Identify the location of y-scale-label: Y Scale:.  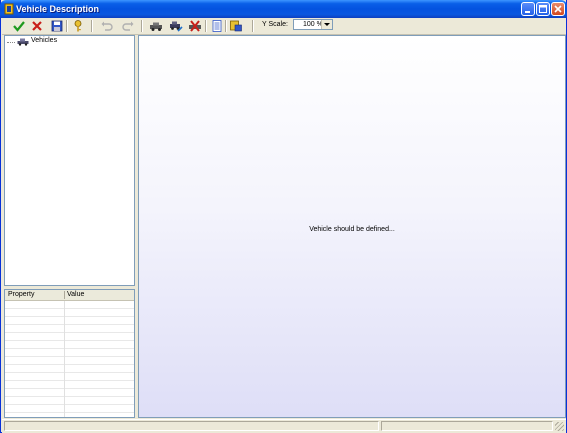
(275, 24).